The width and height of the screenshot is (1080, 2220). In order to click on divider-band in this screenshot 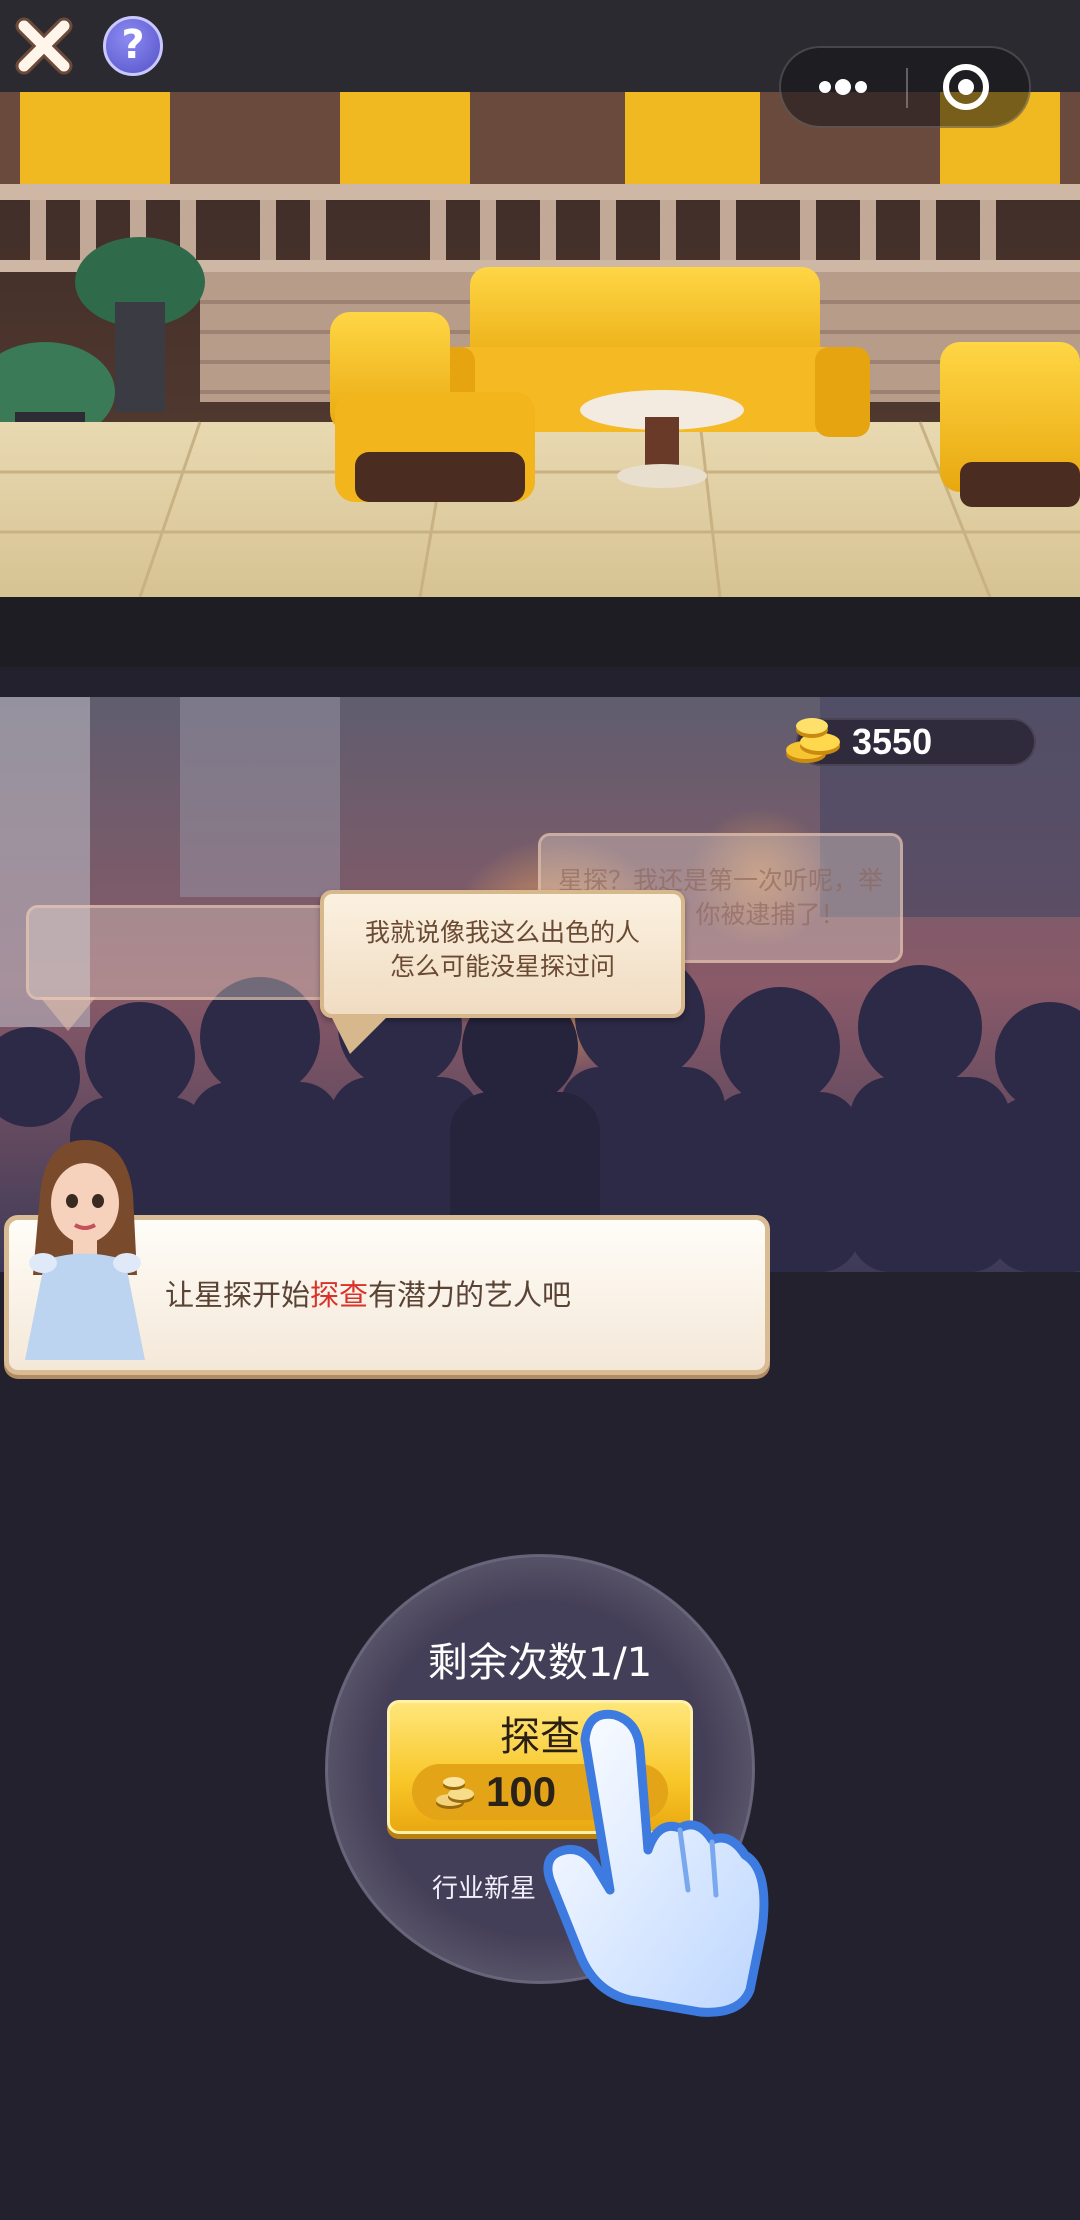, I will do `click(540, 632)`.